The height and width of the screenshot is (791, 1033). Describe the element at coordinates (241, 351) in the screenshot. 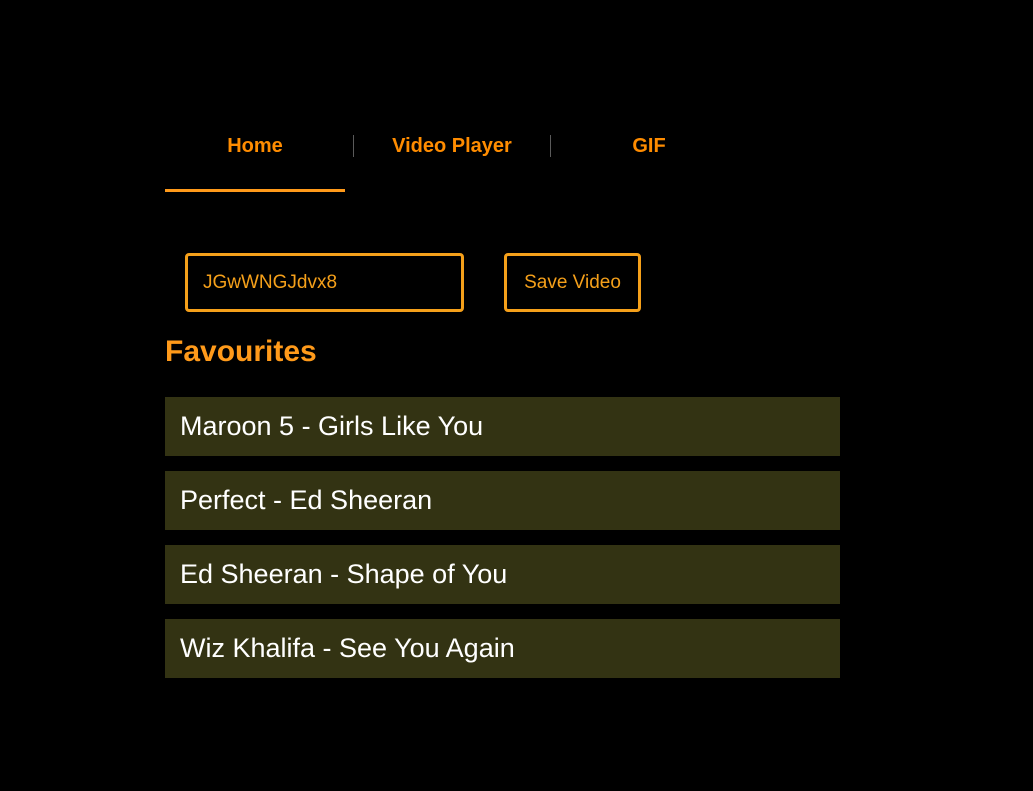

I see `favourites-heading: Favourites` at that location.